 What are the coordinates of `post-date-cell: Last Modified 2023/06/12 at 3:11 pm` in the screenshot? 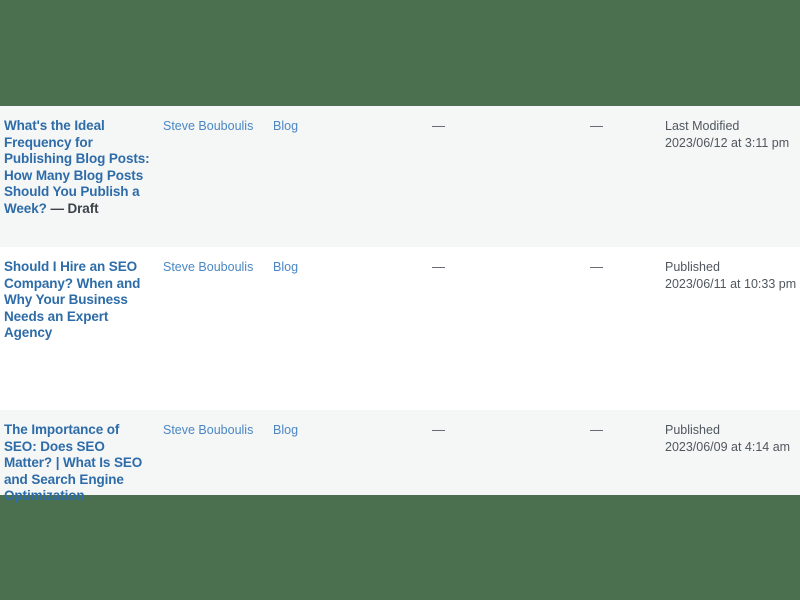 It's located at (732, 135).